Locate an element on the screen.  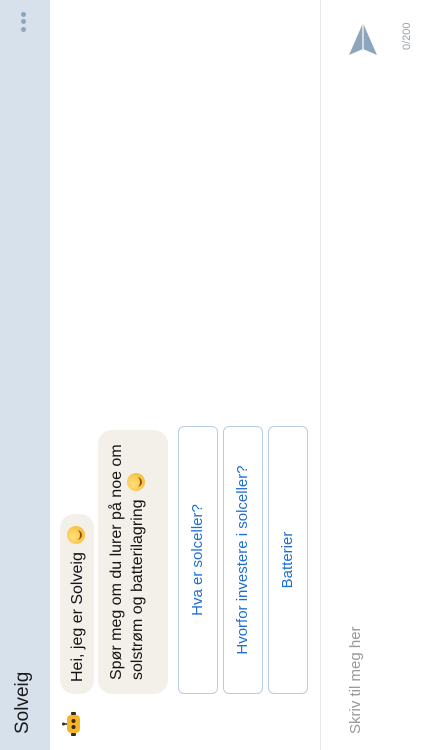
bot-message: Hei, jeg er Solveig is located at coordinates (77, 604).